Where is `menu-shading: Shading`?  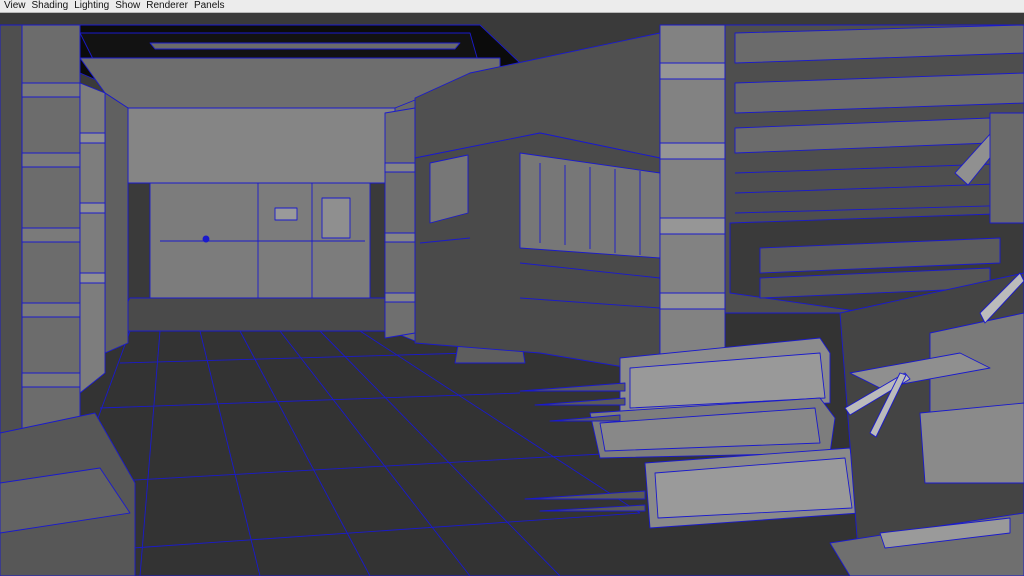
menu-shading: Shading is located at coordinates (50, 6).